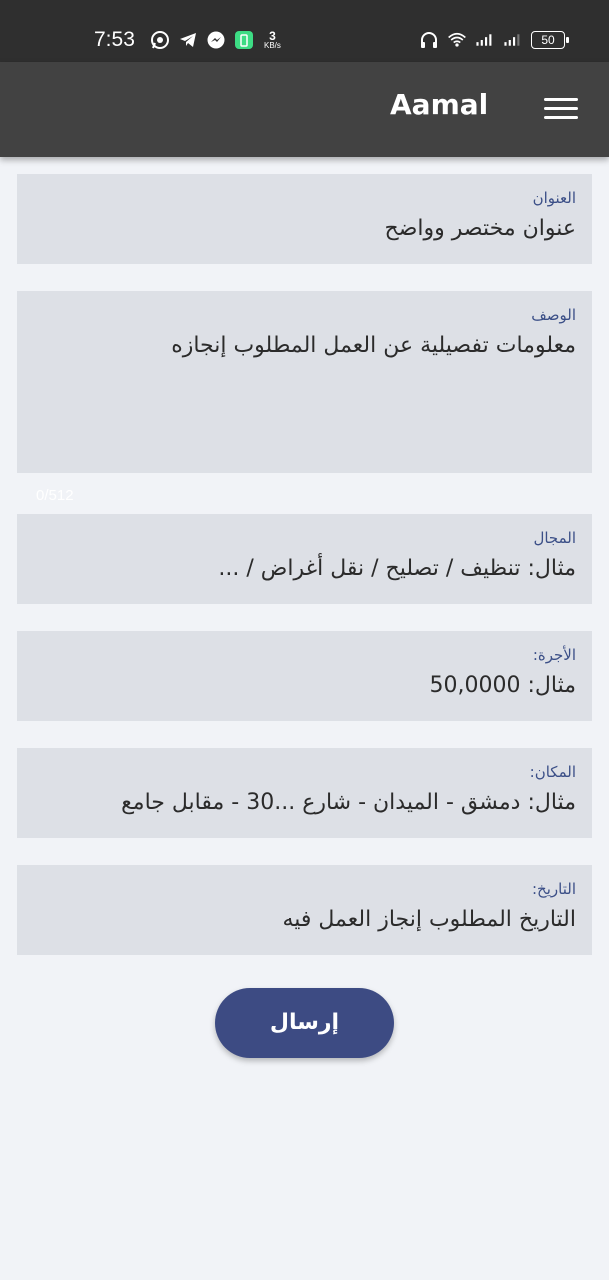 The image size is (609, 1280). Describe the element at coordinates (457, 40) in the screenshot. I see `wifi-icon` at that location.